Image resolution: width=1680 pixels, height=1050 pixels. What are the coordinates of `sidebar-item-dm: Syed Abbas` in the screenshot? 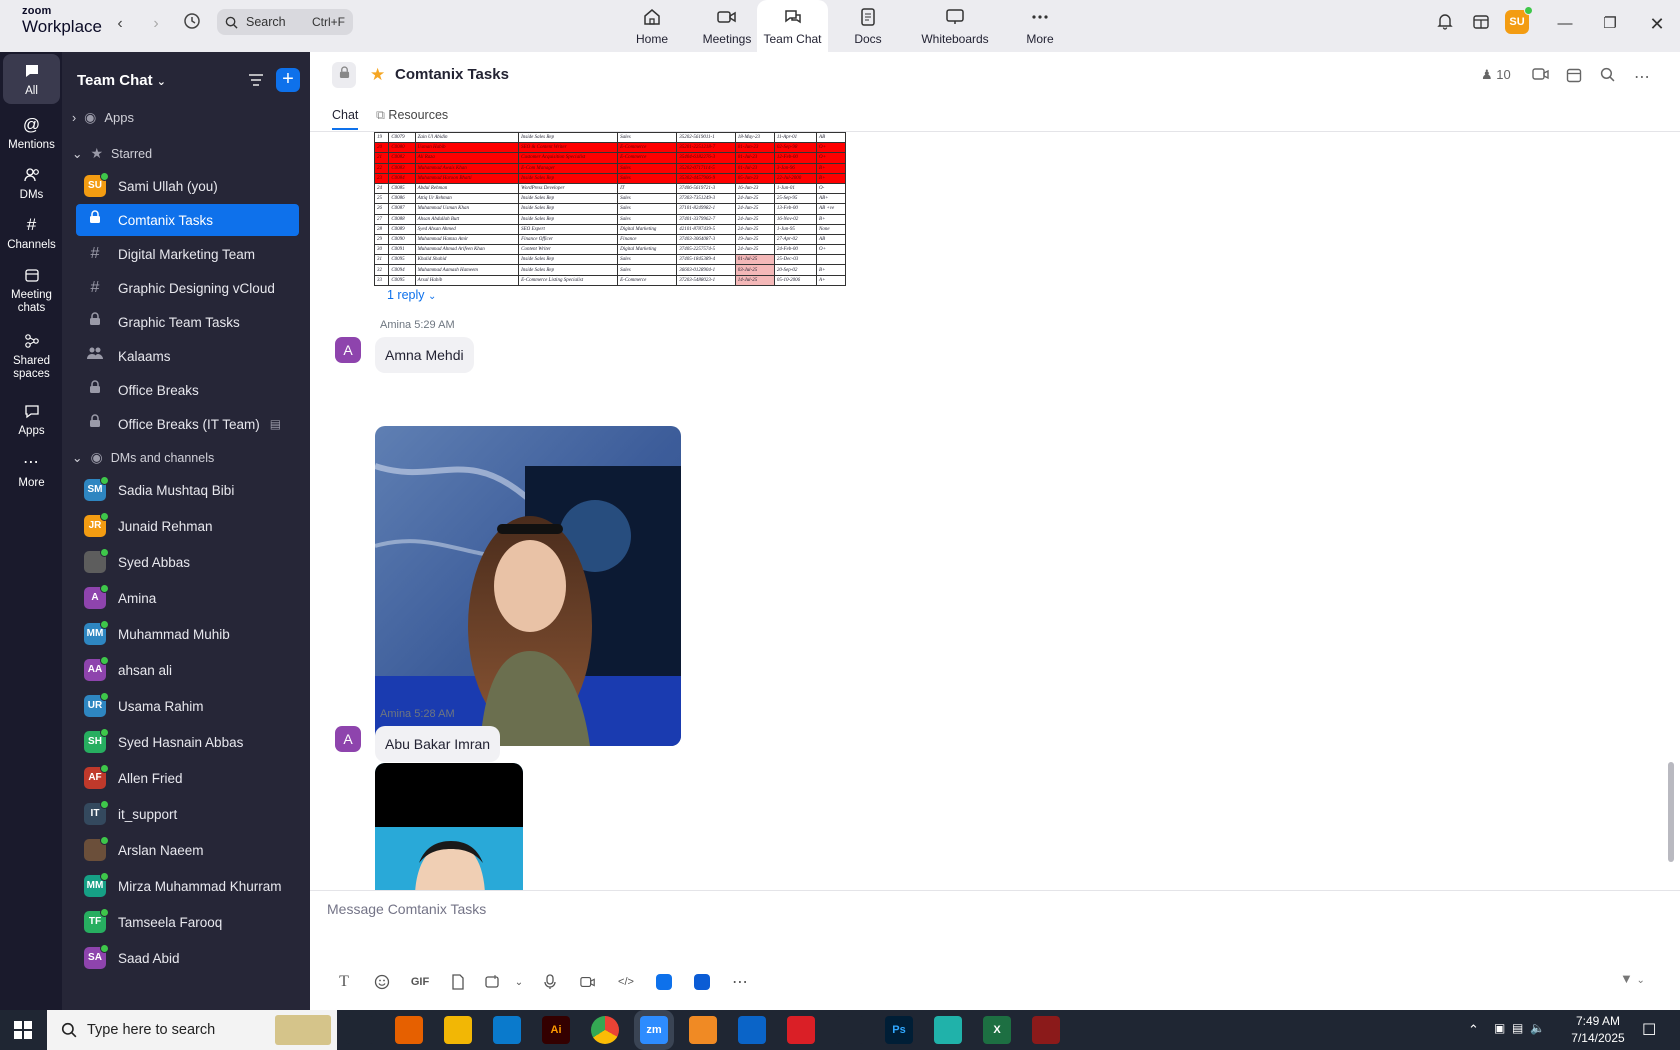 It's located at (187, 562).